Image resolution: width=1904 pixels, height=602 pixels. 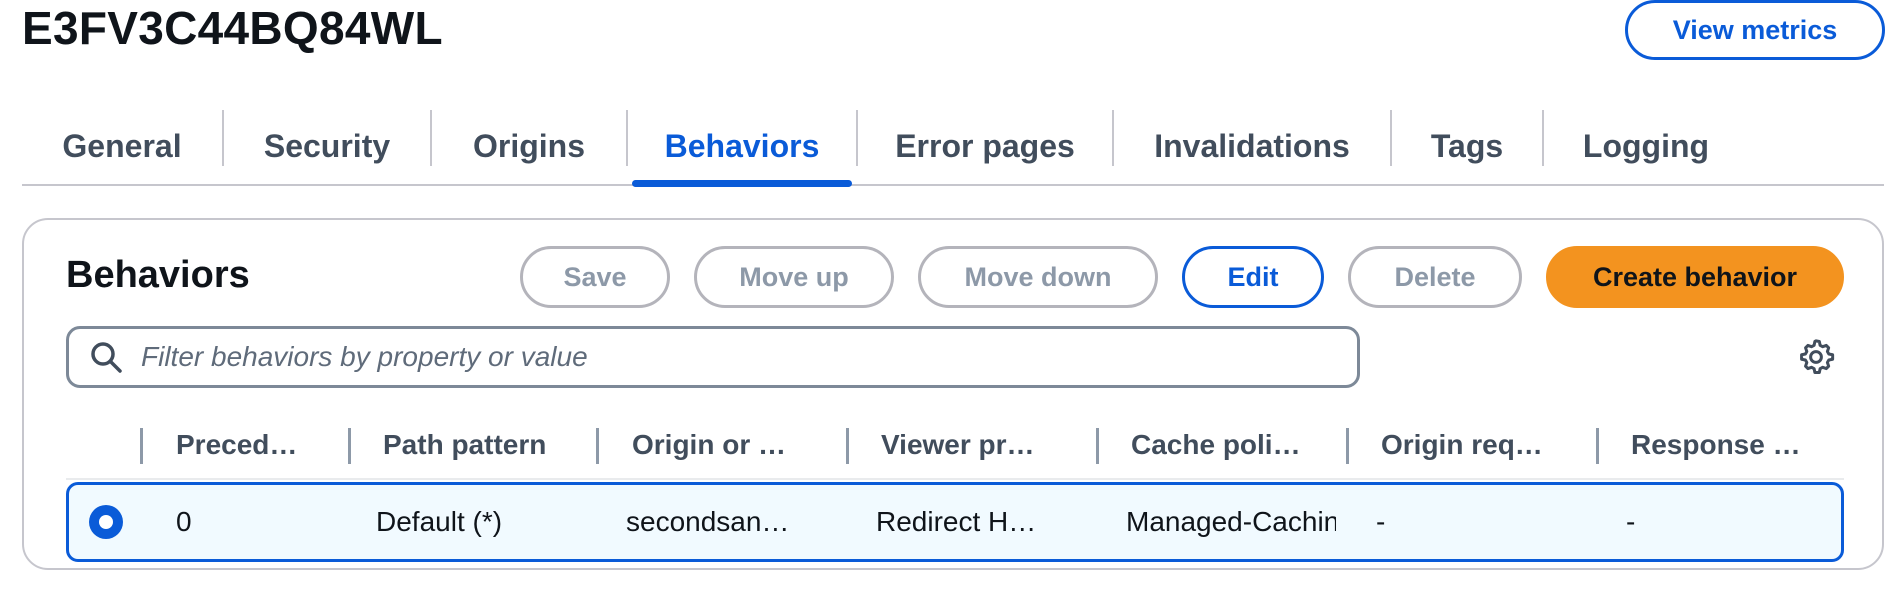 I want to click on filter-search-box, so click(x=713, y=357).